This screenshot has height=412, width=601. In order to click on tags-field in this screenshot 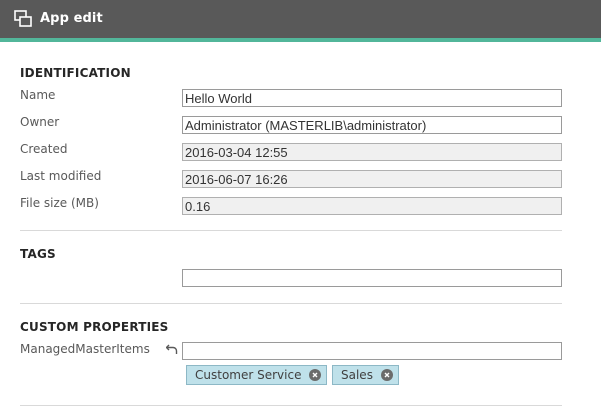, I will do `click(372, 278)`.